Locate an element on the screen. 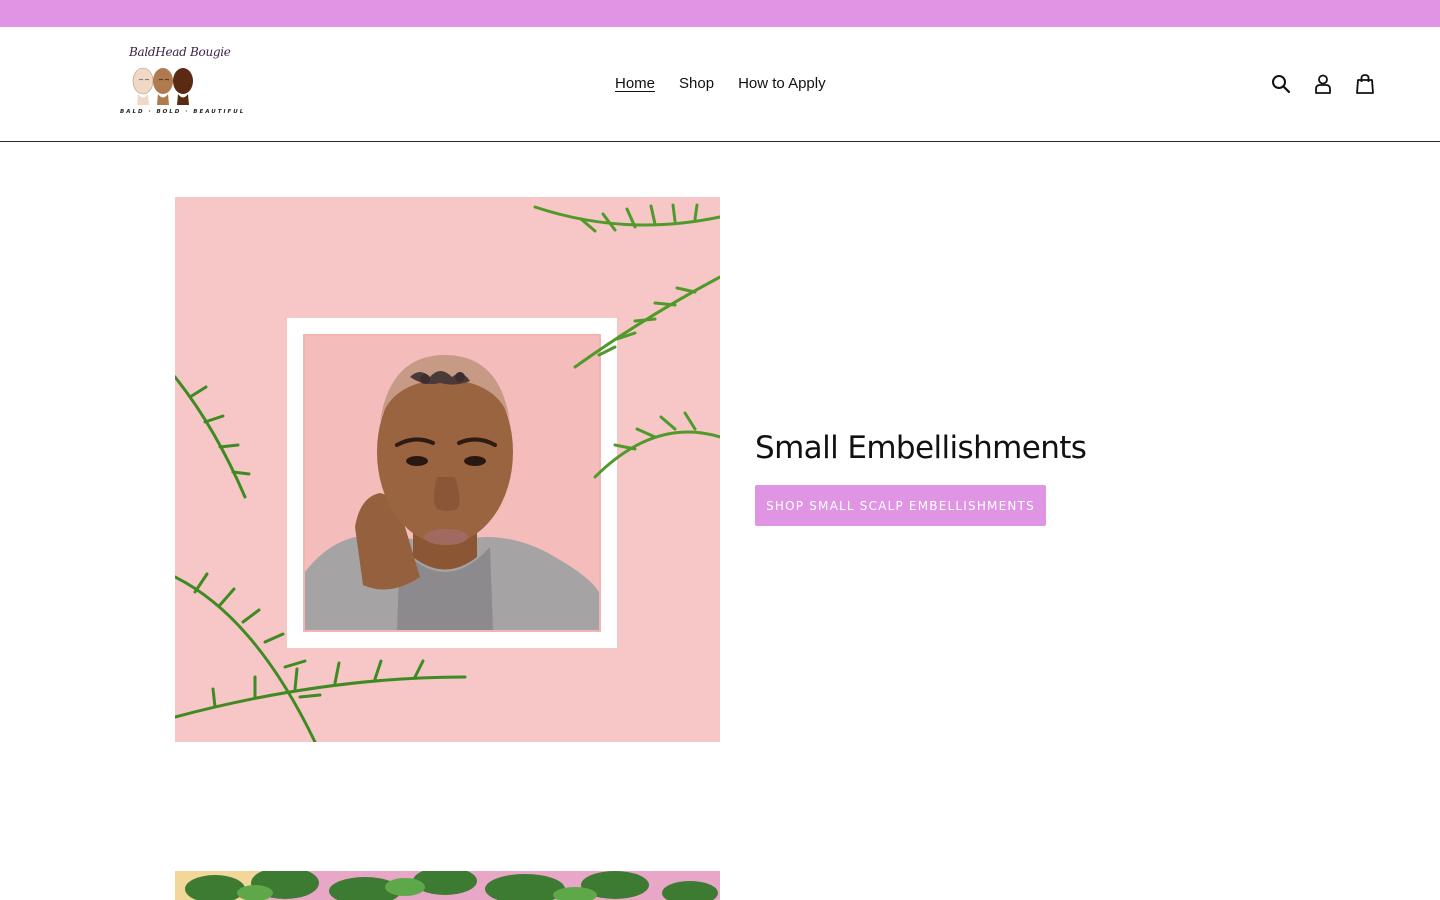 The width and height of the screenshot is (1440, 900). cart-icon is located at coordinates (1365, 84).